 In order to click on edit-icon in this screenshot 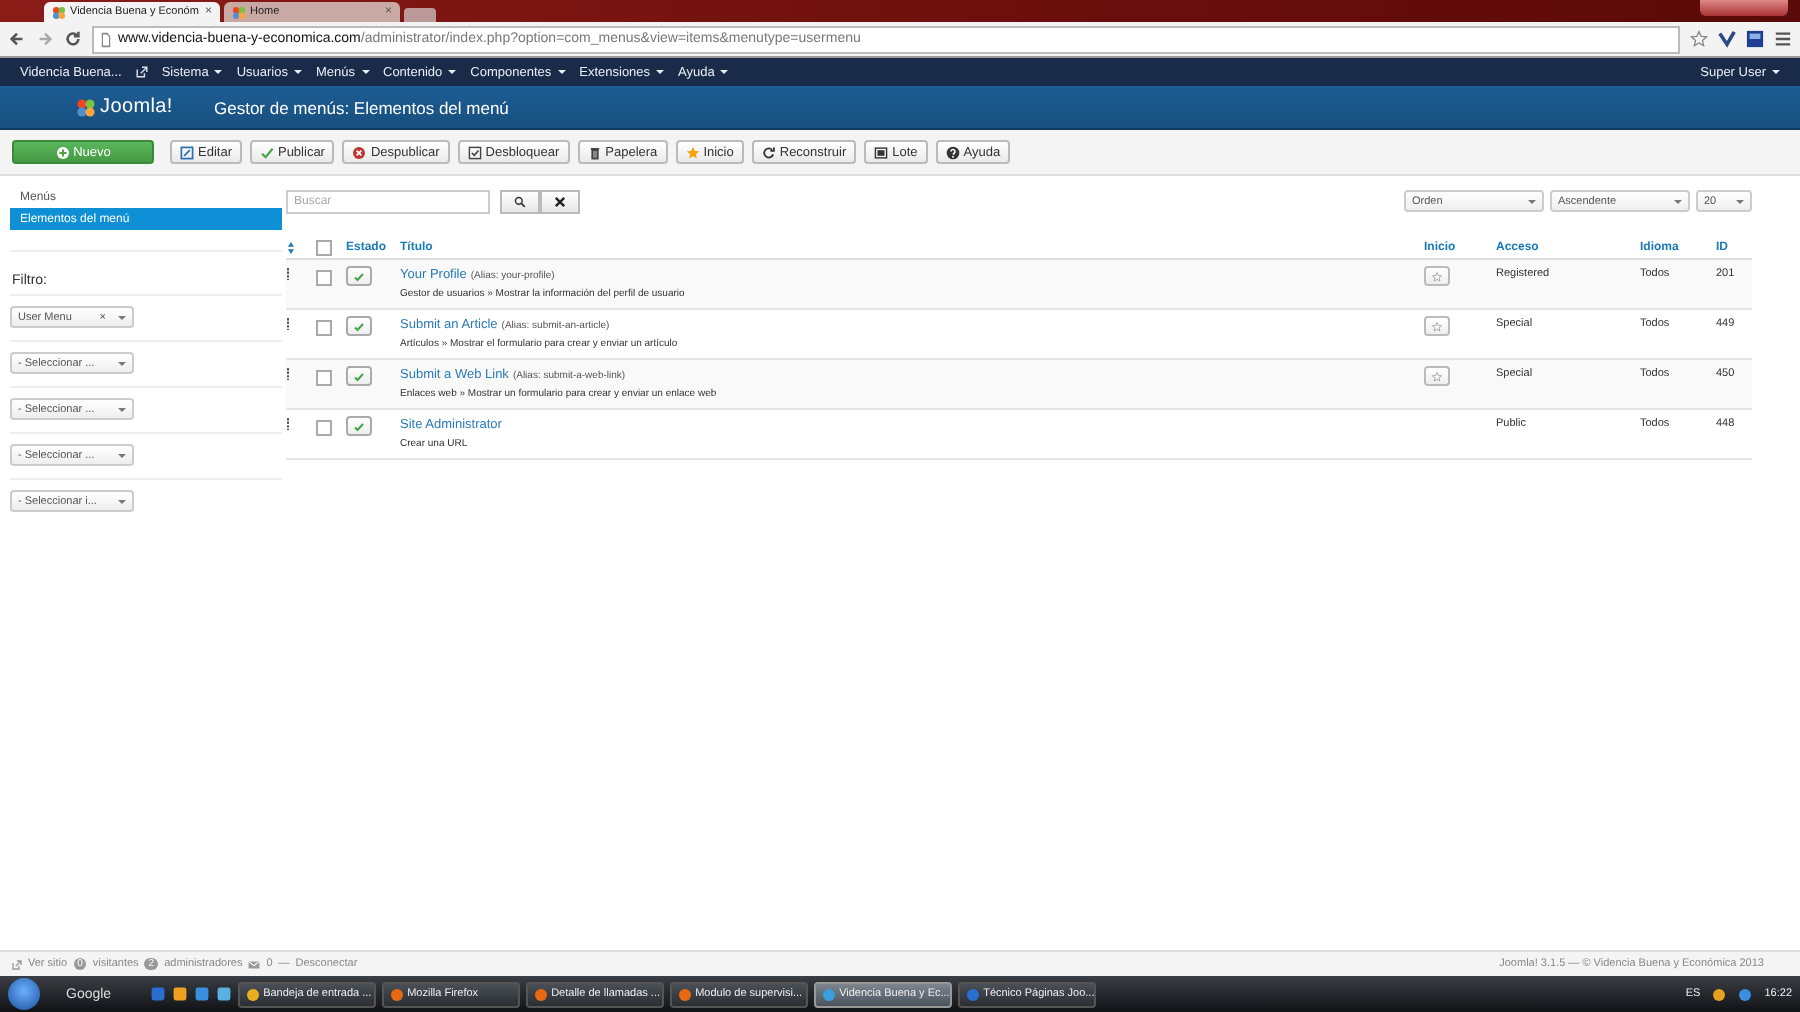, I will do `click(187, 152)`.